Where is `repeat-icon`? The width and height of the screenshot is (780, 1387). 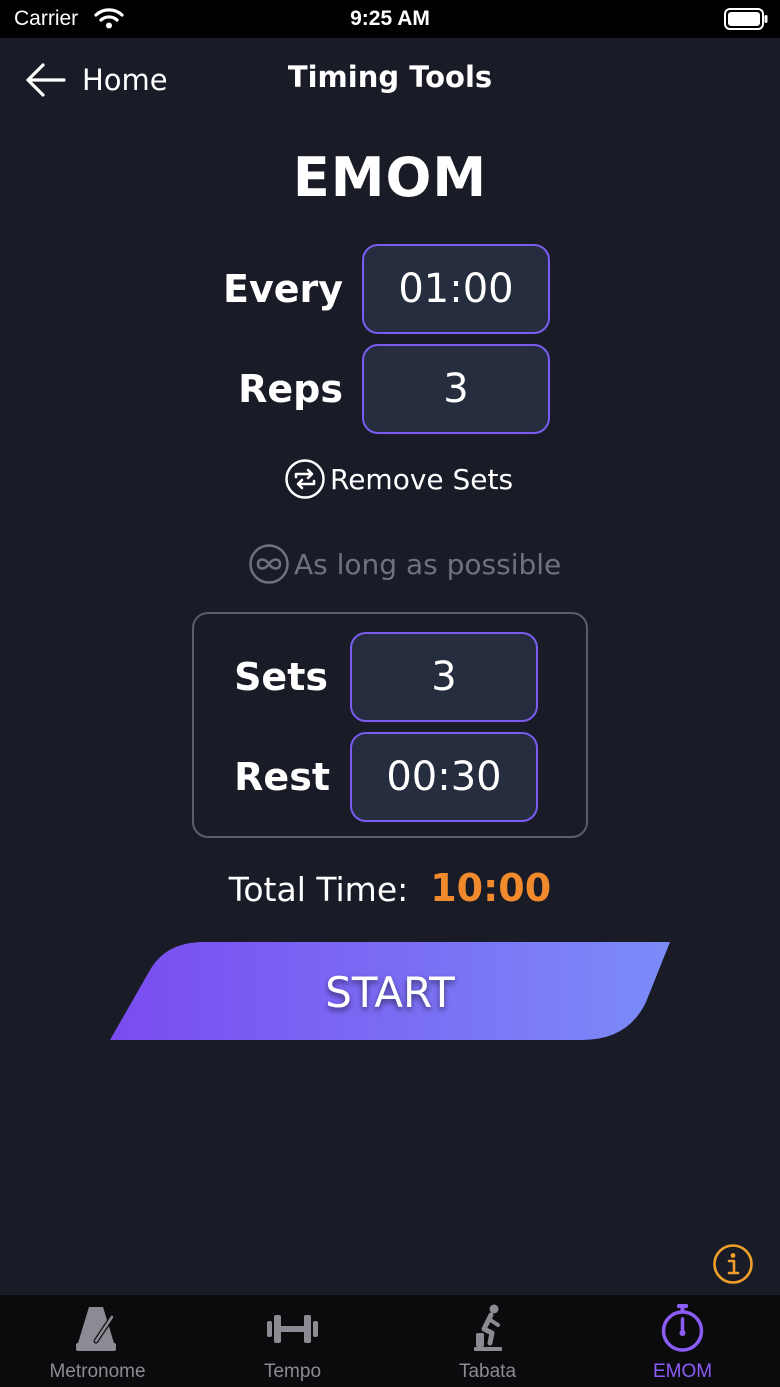
repeat-icon is located at coordinates (305, 479).